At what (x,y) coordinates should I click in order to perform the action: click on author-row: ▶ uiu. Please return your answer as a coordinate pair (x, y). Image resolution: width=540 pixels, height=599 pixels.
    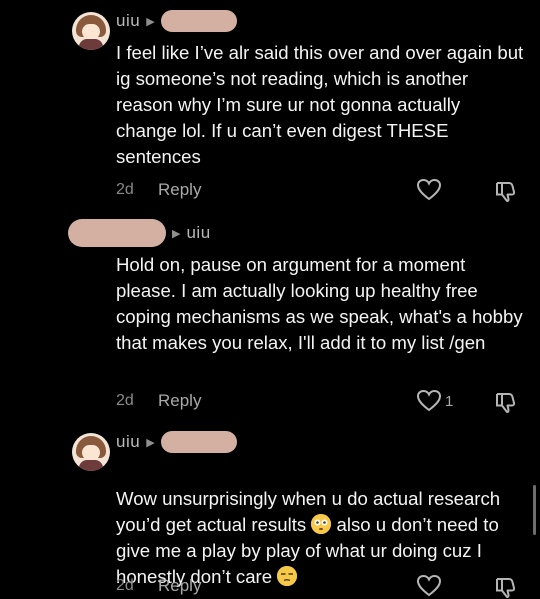
    Looking at the image, I should click on (139, 233).